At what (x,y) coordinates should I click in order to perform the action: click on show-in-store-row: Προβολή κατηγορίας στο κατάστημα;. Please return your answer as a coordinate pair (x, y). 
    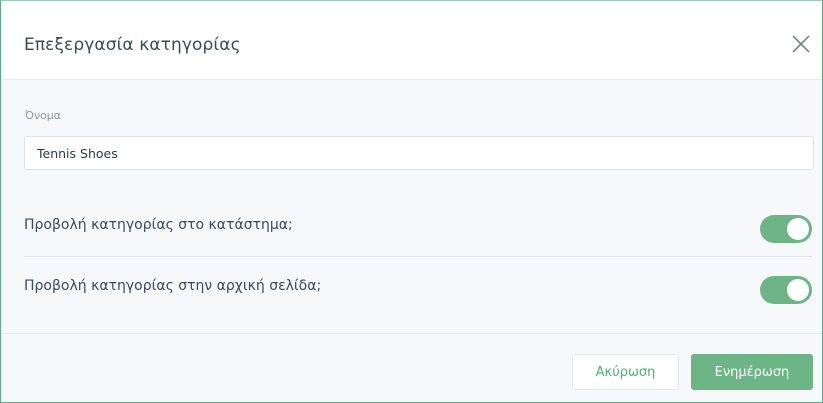
    Looking at the image, I should click on (418, 227).